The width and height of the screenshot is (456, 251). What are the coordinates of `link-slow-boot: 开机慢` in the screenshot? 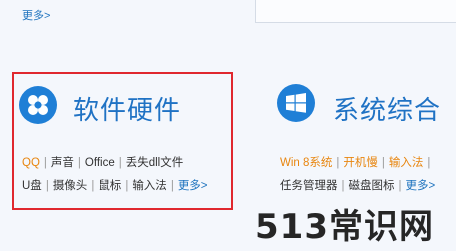 It's located at (360, 163).